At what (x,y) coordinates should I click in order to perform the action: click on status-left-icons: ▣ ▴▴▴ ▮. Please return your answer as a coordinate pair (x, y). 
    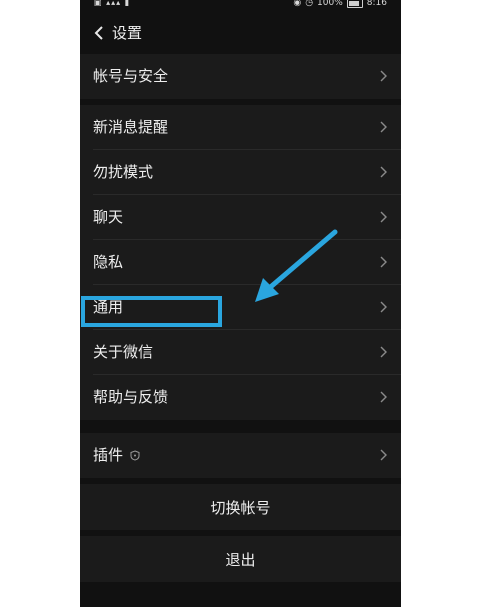
    Looking at the image, I should click on (112, 3).